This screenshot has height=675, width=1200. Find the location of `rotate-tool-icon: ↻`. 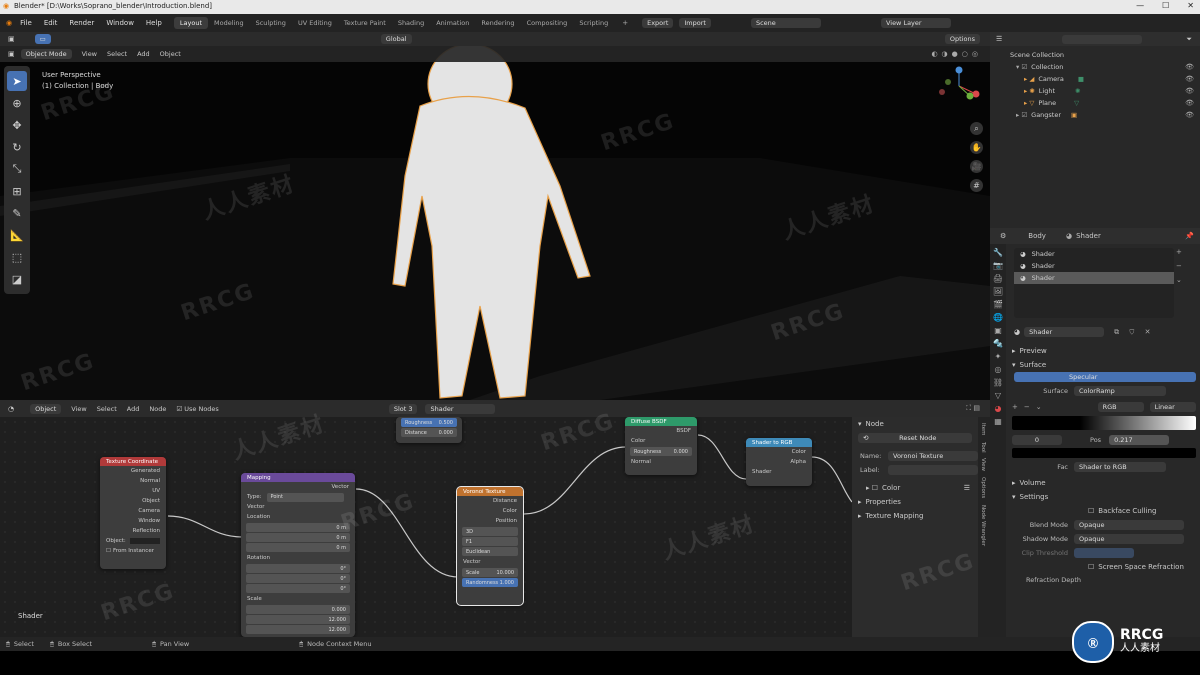

rotate-tool-icon: ↻ is located at coordinates (17, 147).